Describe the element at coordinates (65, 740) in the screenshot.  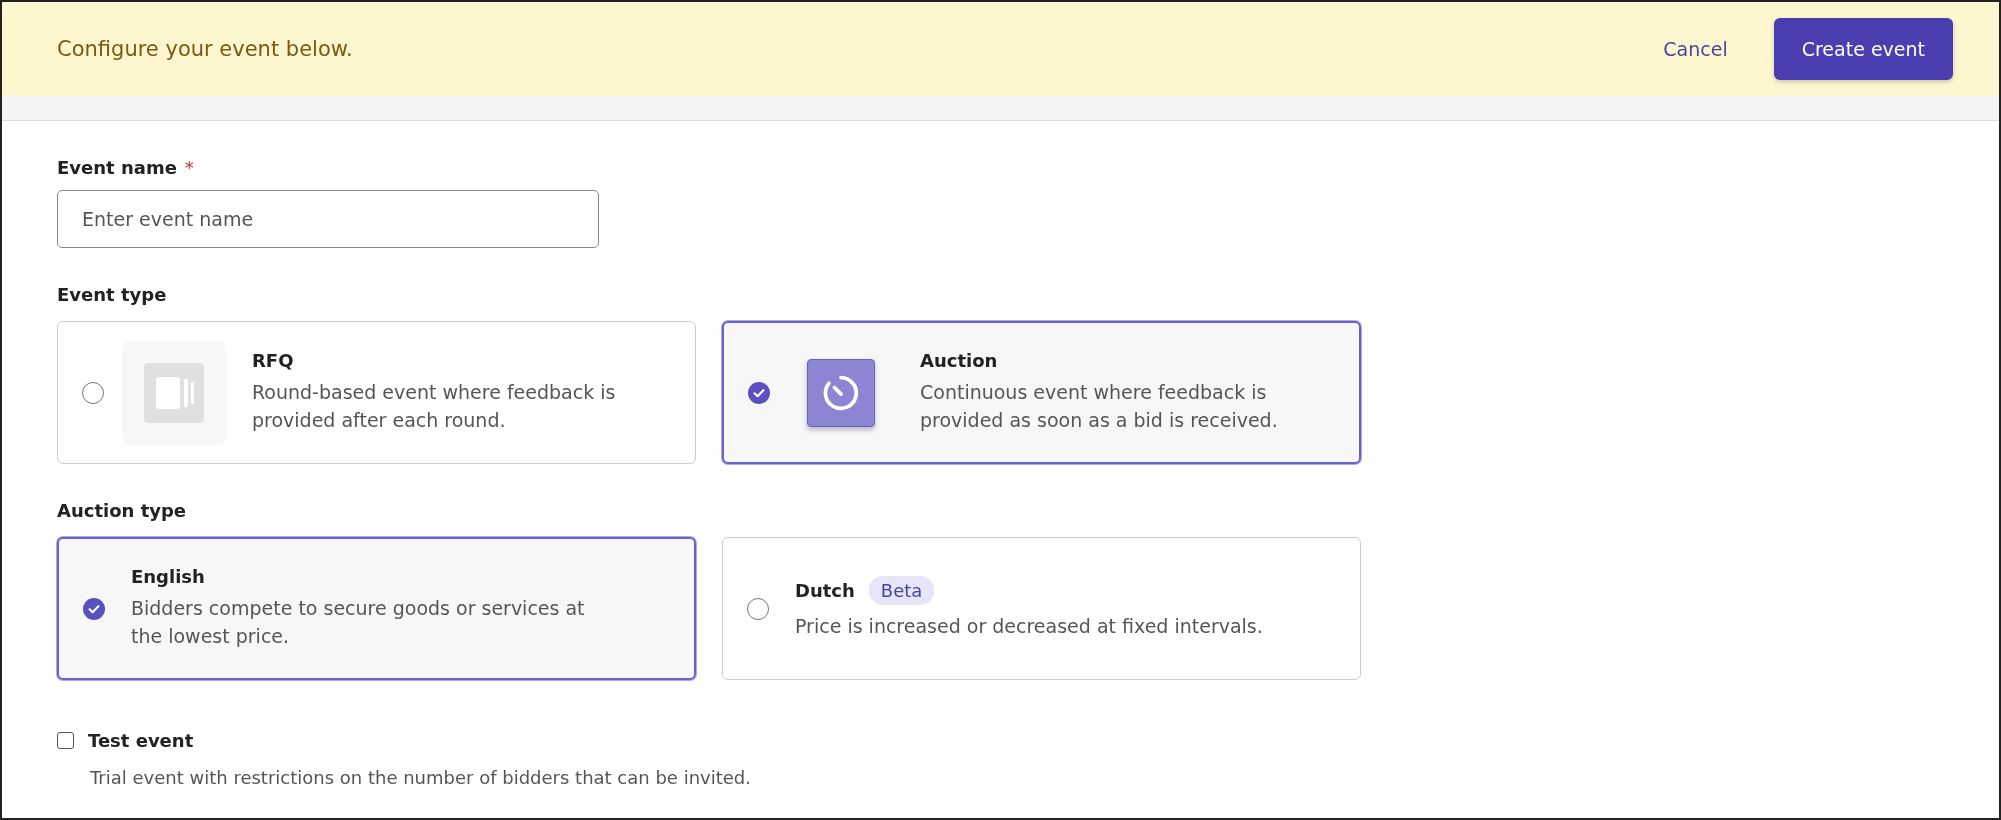
I see `test-event-checkbox` at that location.